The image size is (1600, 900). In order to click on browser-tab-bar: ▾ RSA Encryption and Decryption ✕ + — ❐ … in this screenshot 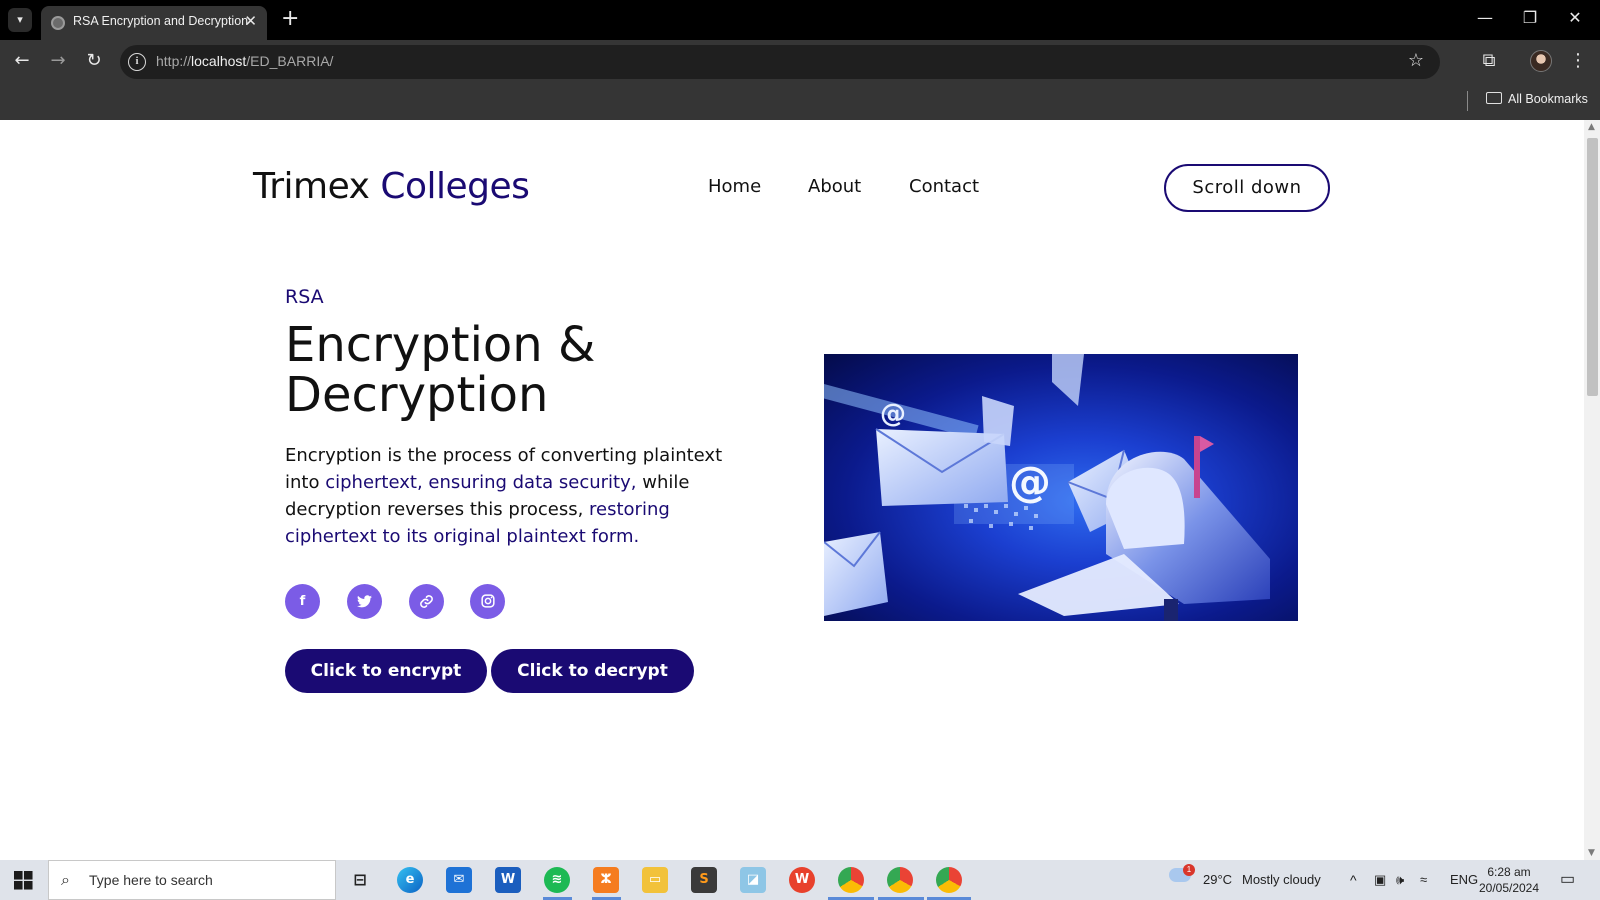, I will do `click(800, 20)`.